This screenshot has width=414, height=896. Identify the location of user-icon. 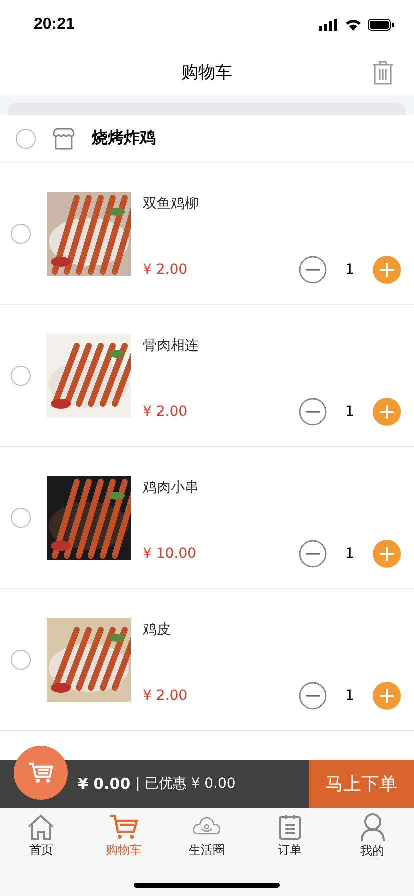
(373, 827).